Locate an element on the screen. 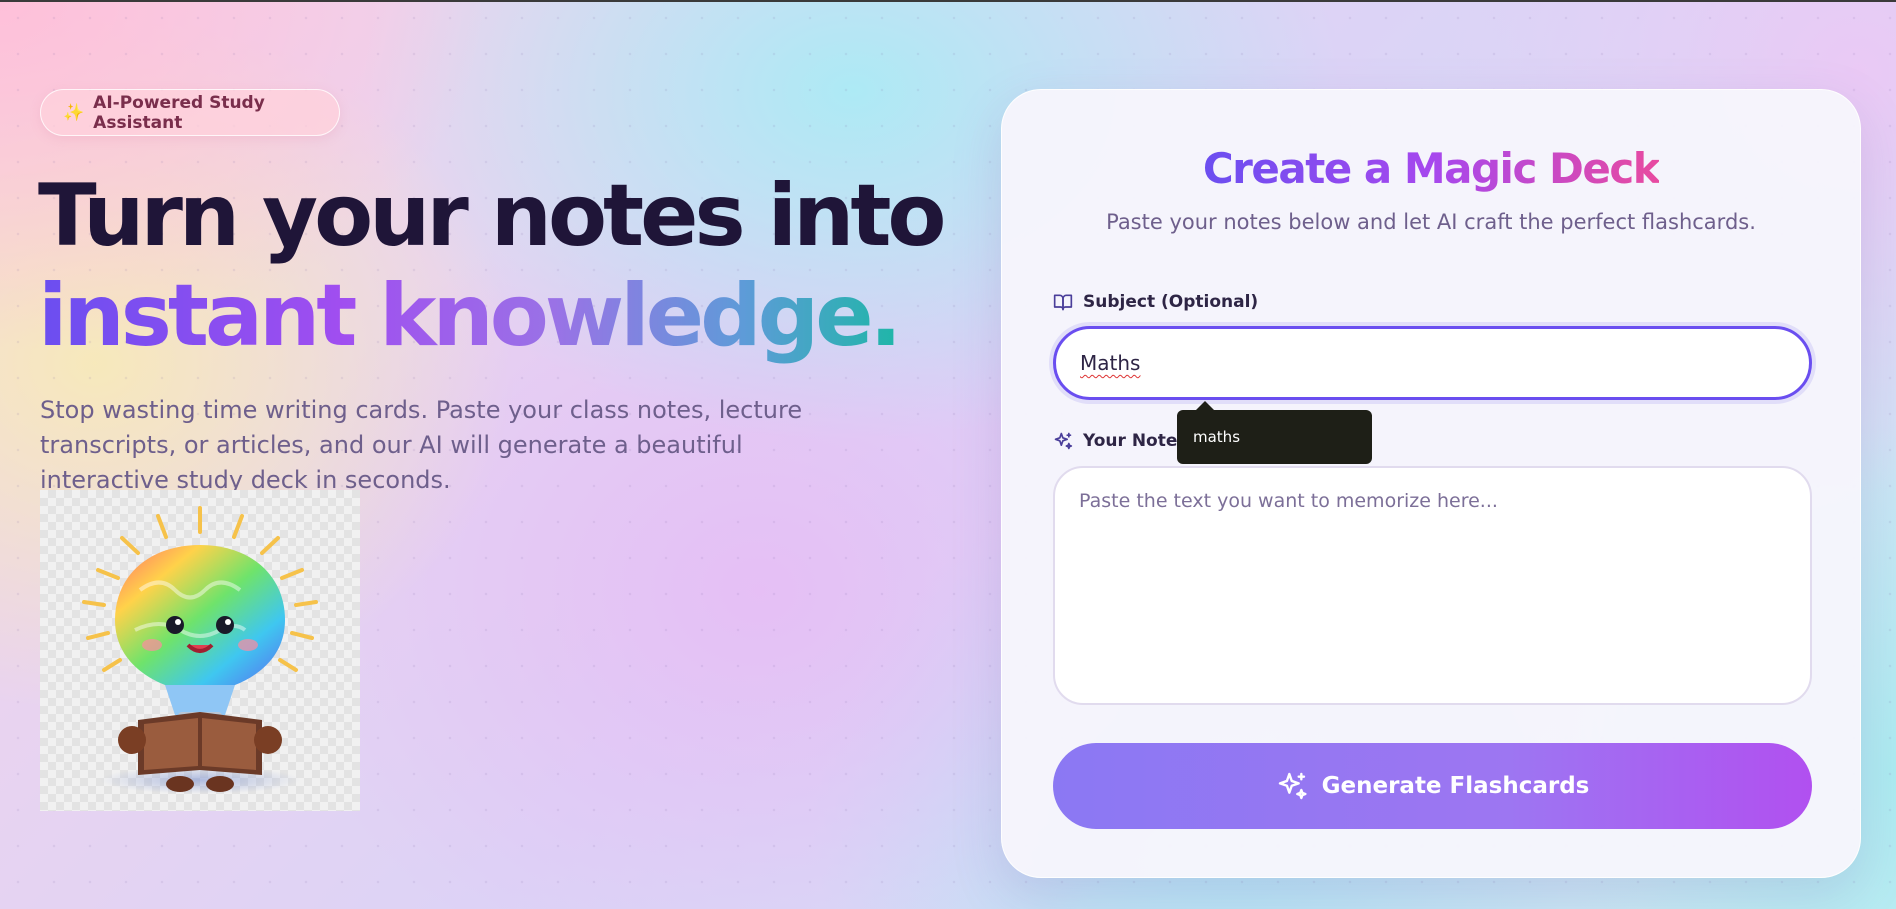 This screenshot has height=909, width=1896. subject-input: Maths is located at coordinates (1432, 363).